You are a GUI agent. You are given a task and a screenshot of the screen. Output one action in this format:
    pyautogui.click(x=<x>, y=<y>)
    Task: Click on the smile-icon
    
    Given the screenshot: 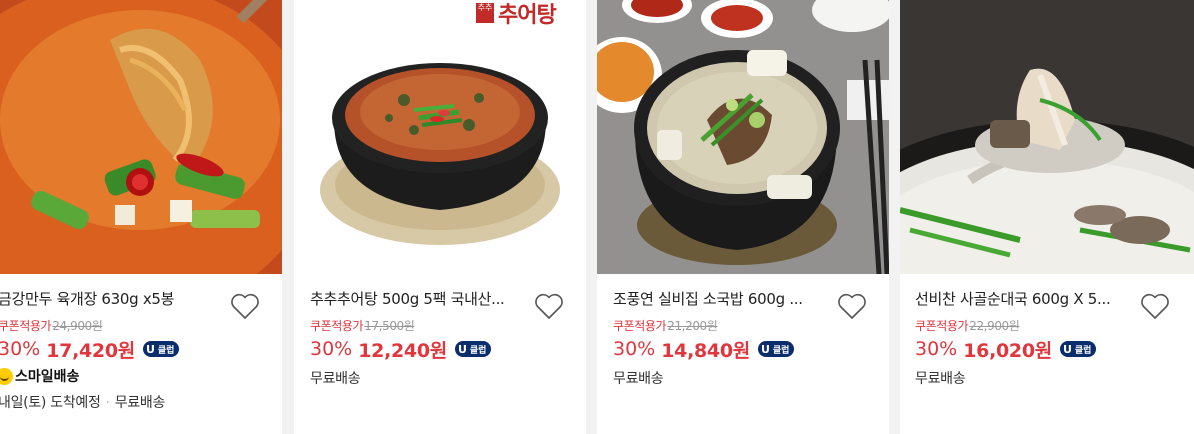 What is the action you would take?
    pyautogui.click(x=6, y=376)
    